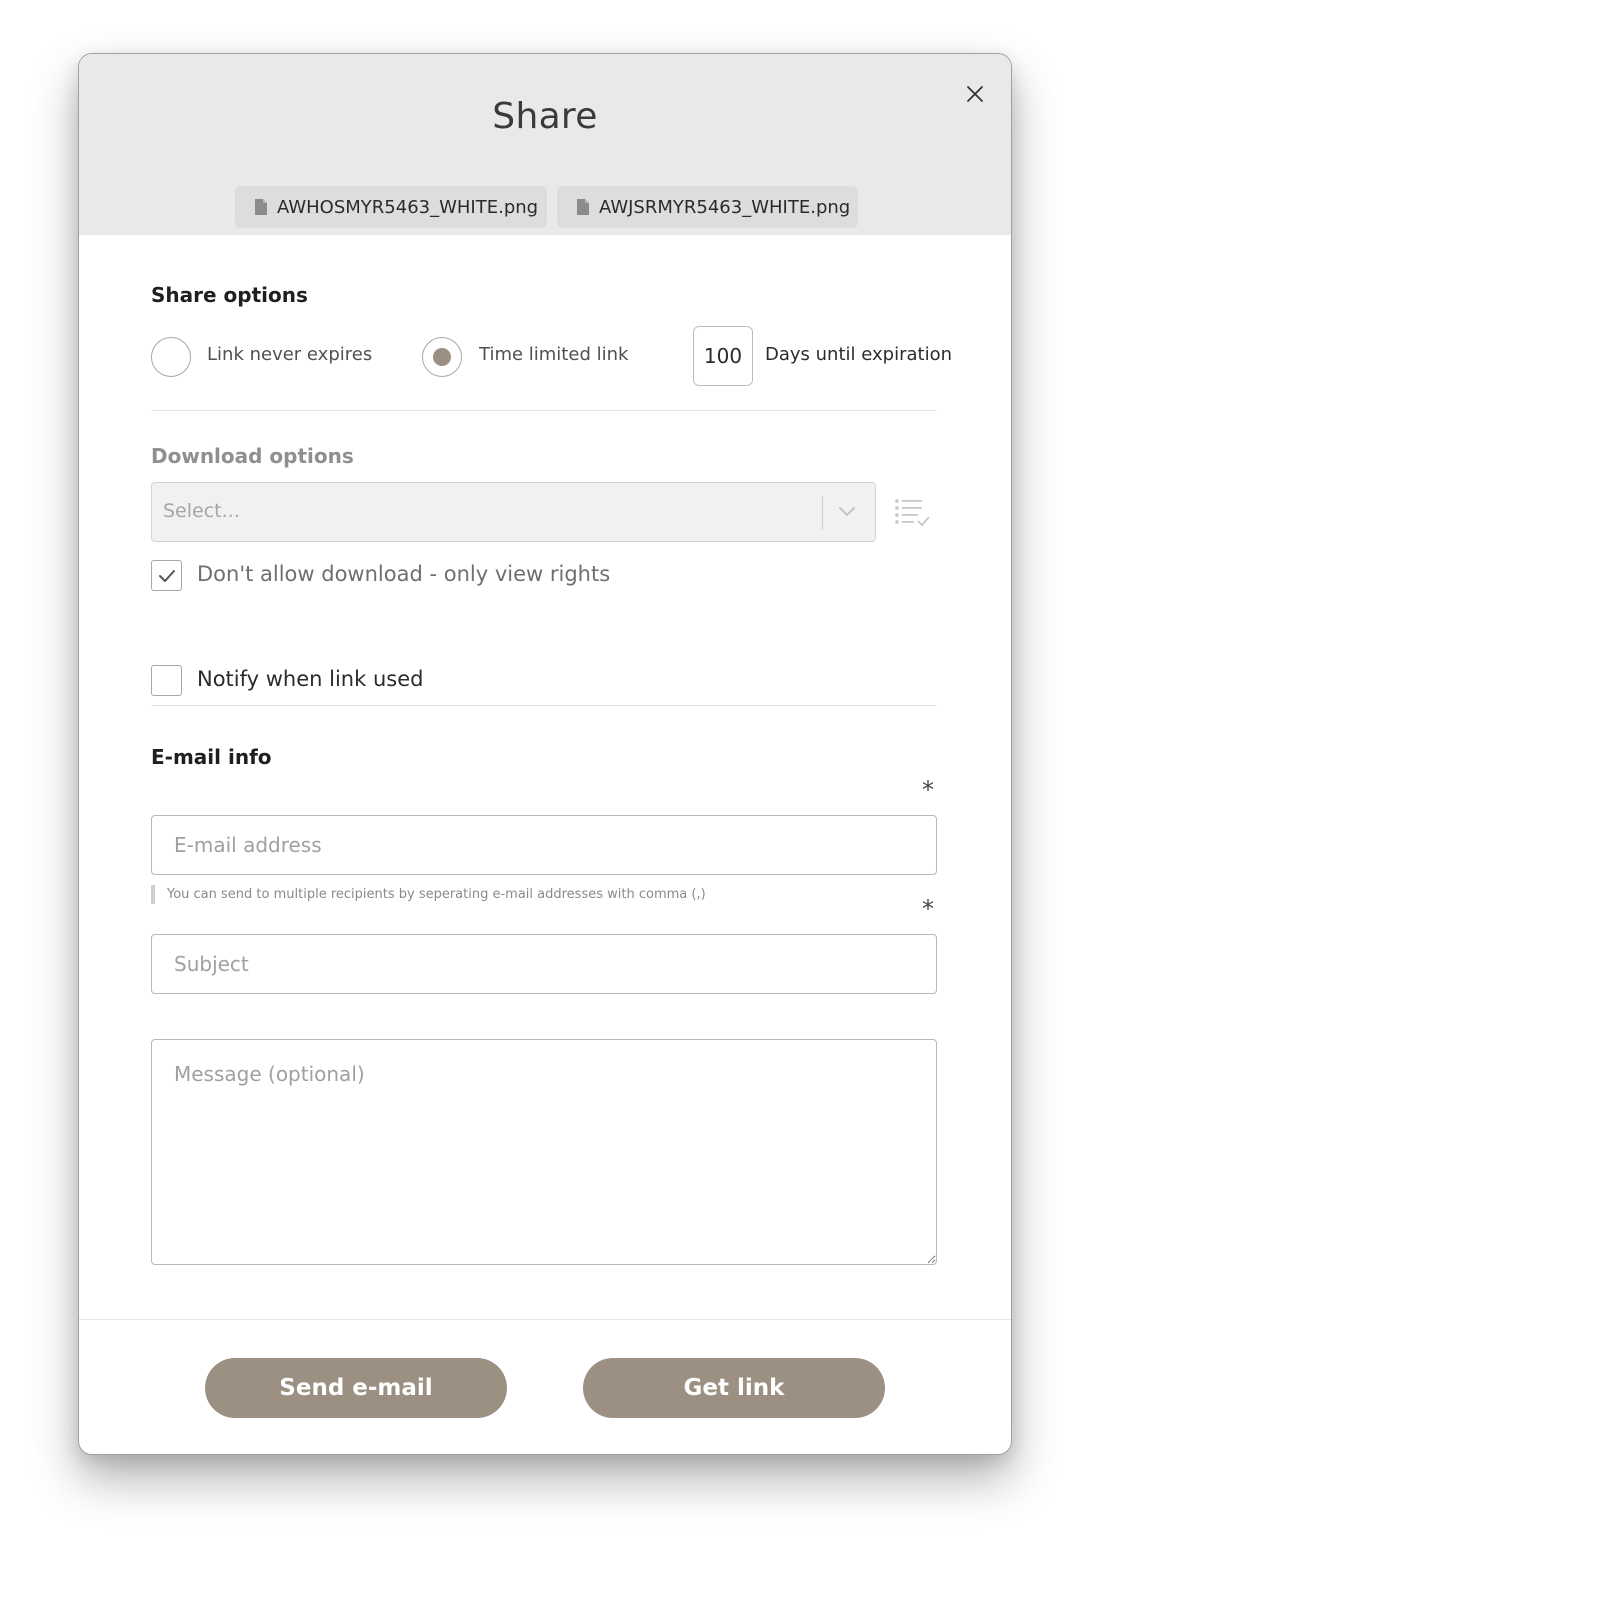  Describe the element at coordinates (858, 354) in the screenshot. I see `days-until-expiration-label: Days until expiration` at that location.